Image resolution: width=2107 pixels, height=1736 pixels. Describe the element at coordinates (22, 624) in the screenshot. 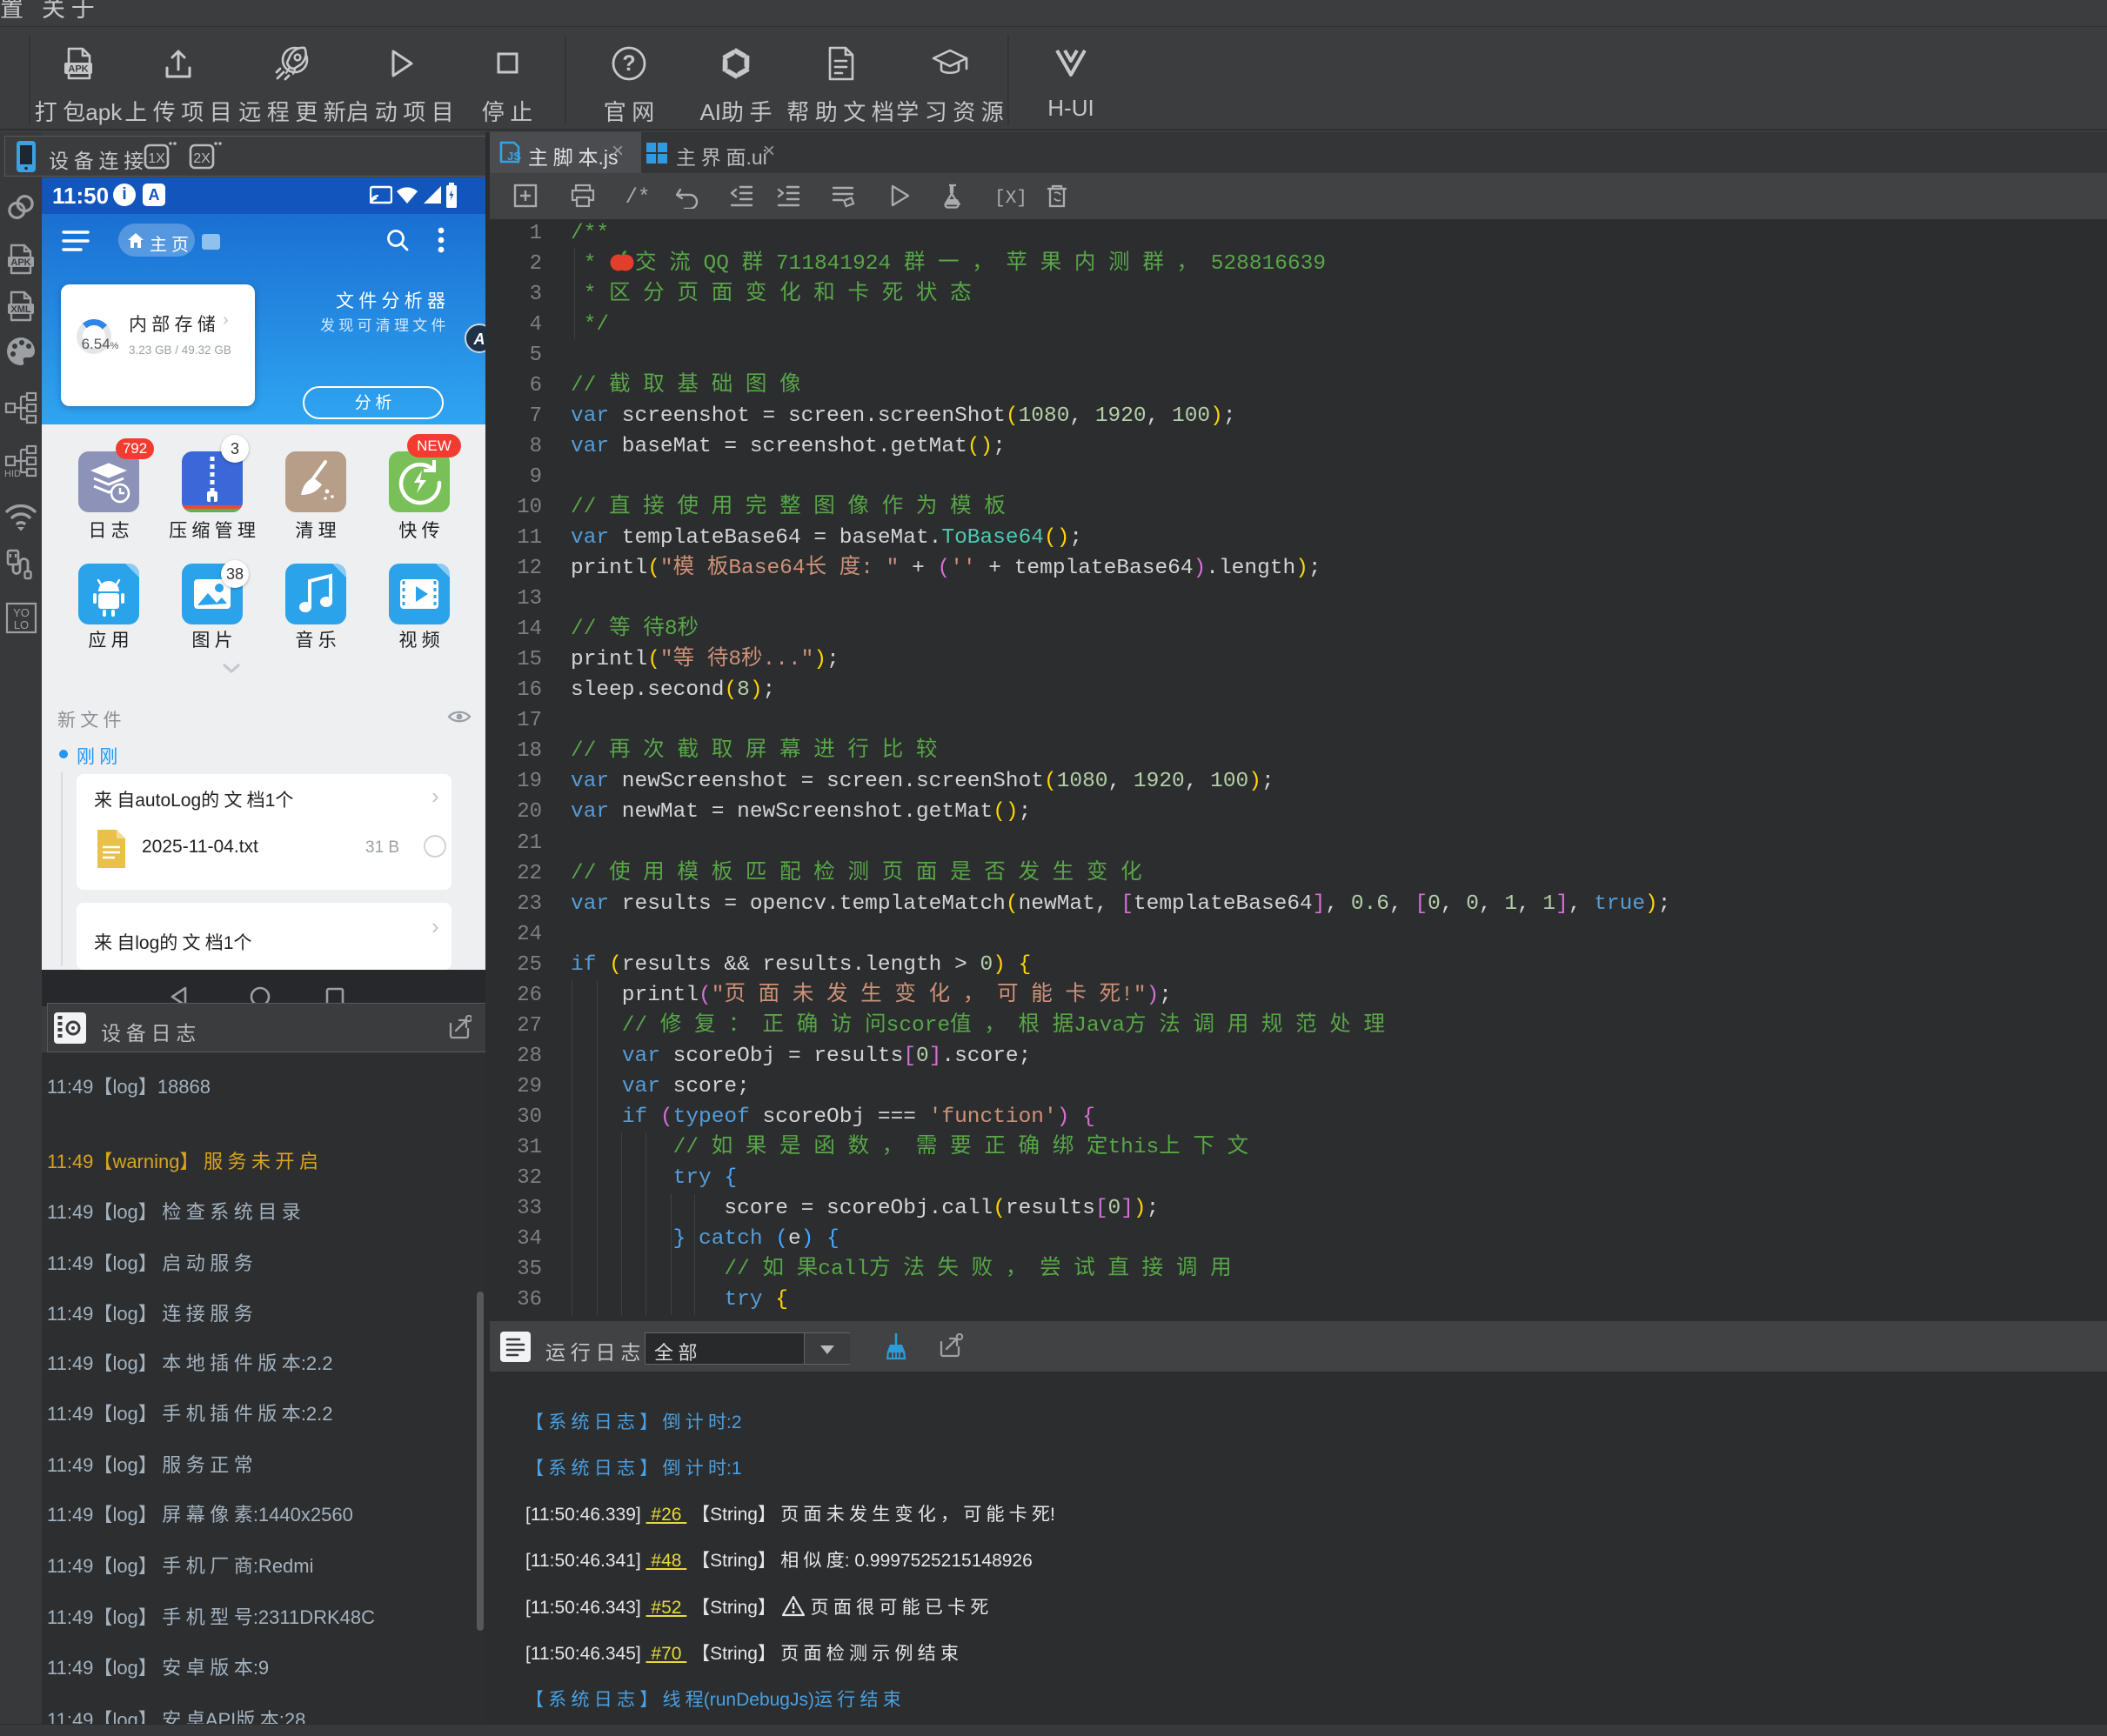

I see `svg-text: LO` at that location.